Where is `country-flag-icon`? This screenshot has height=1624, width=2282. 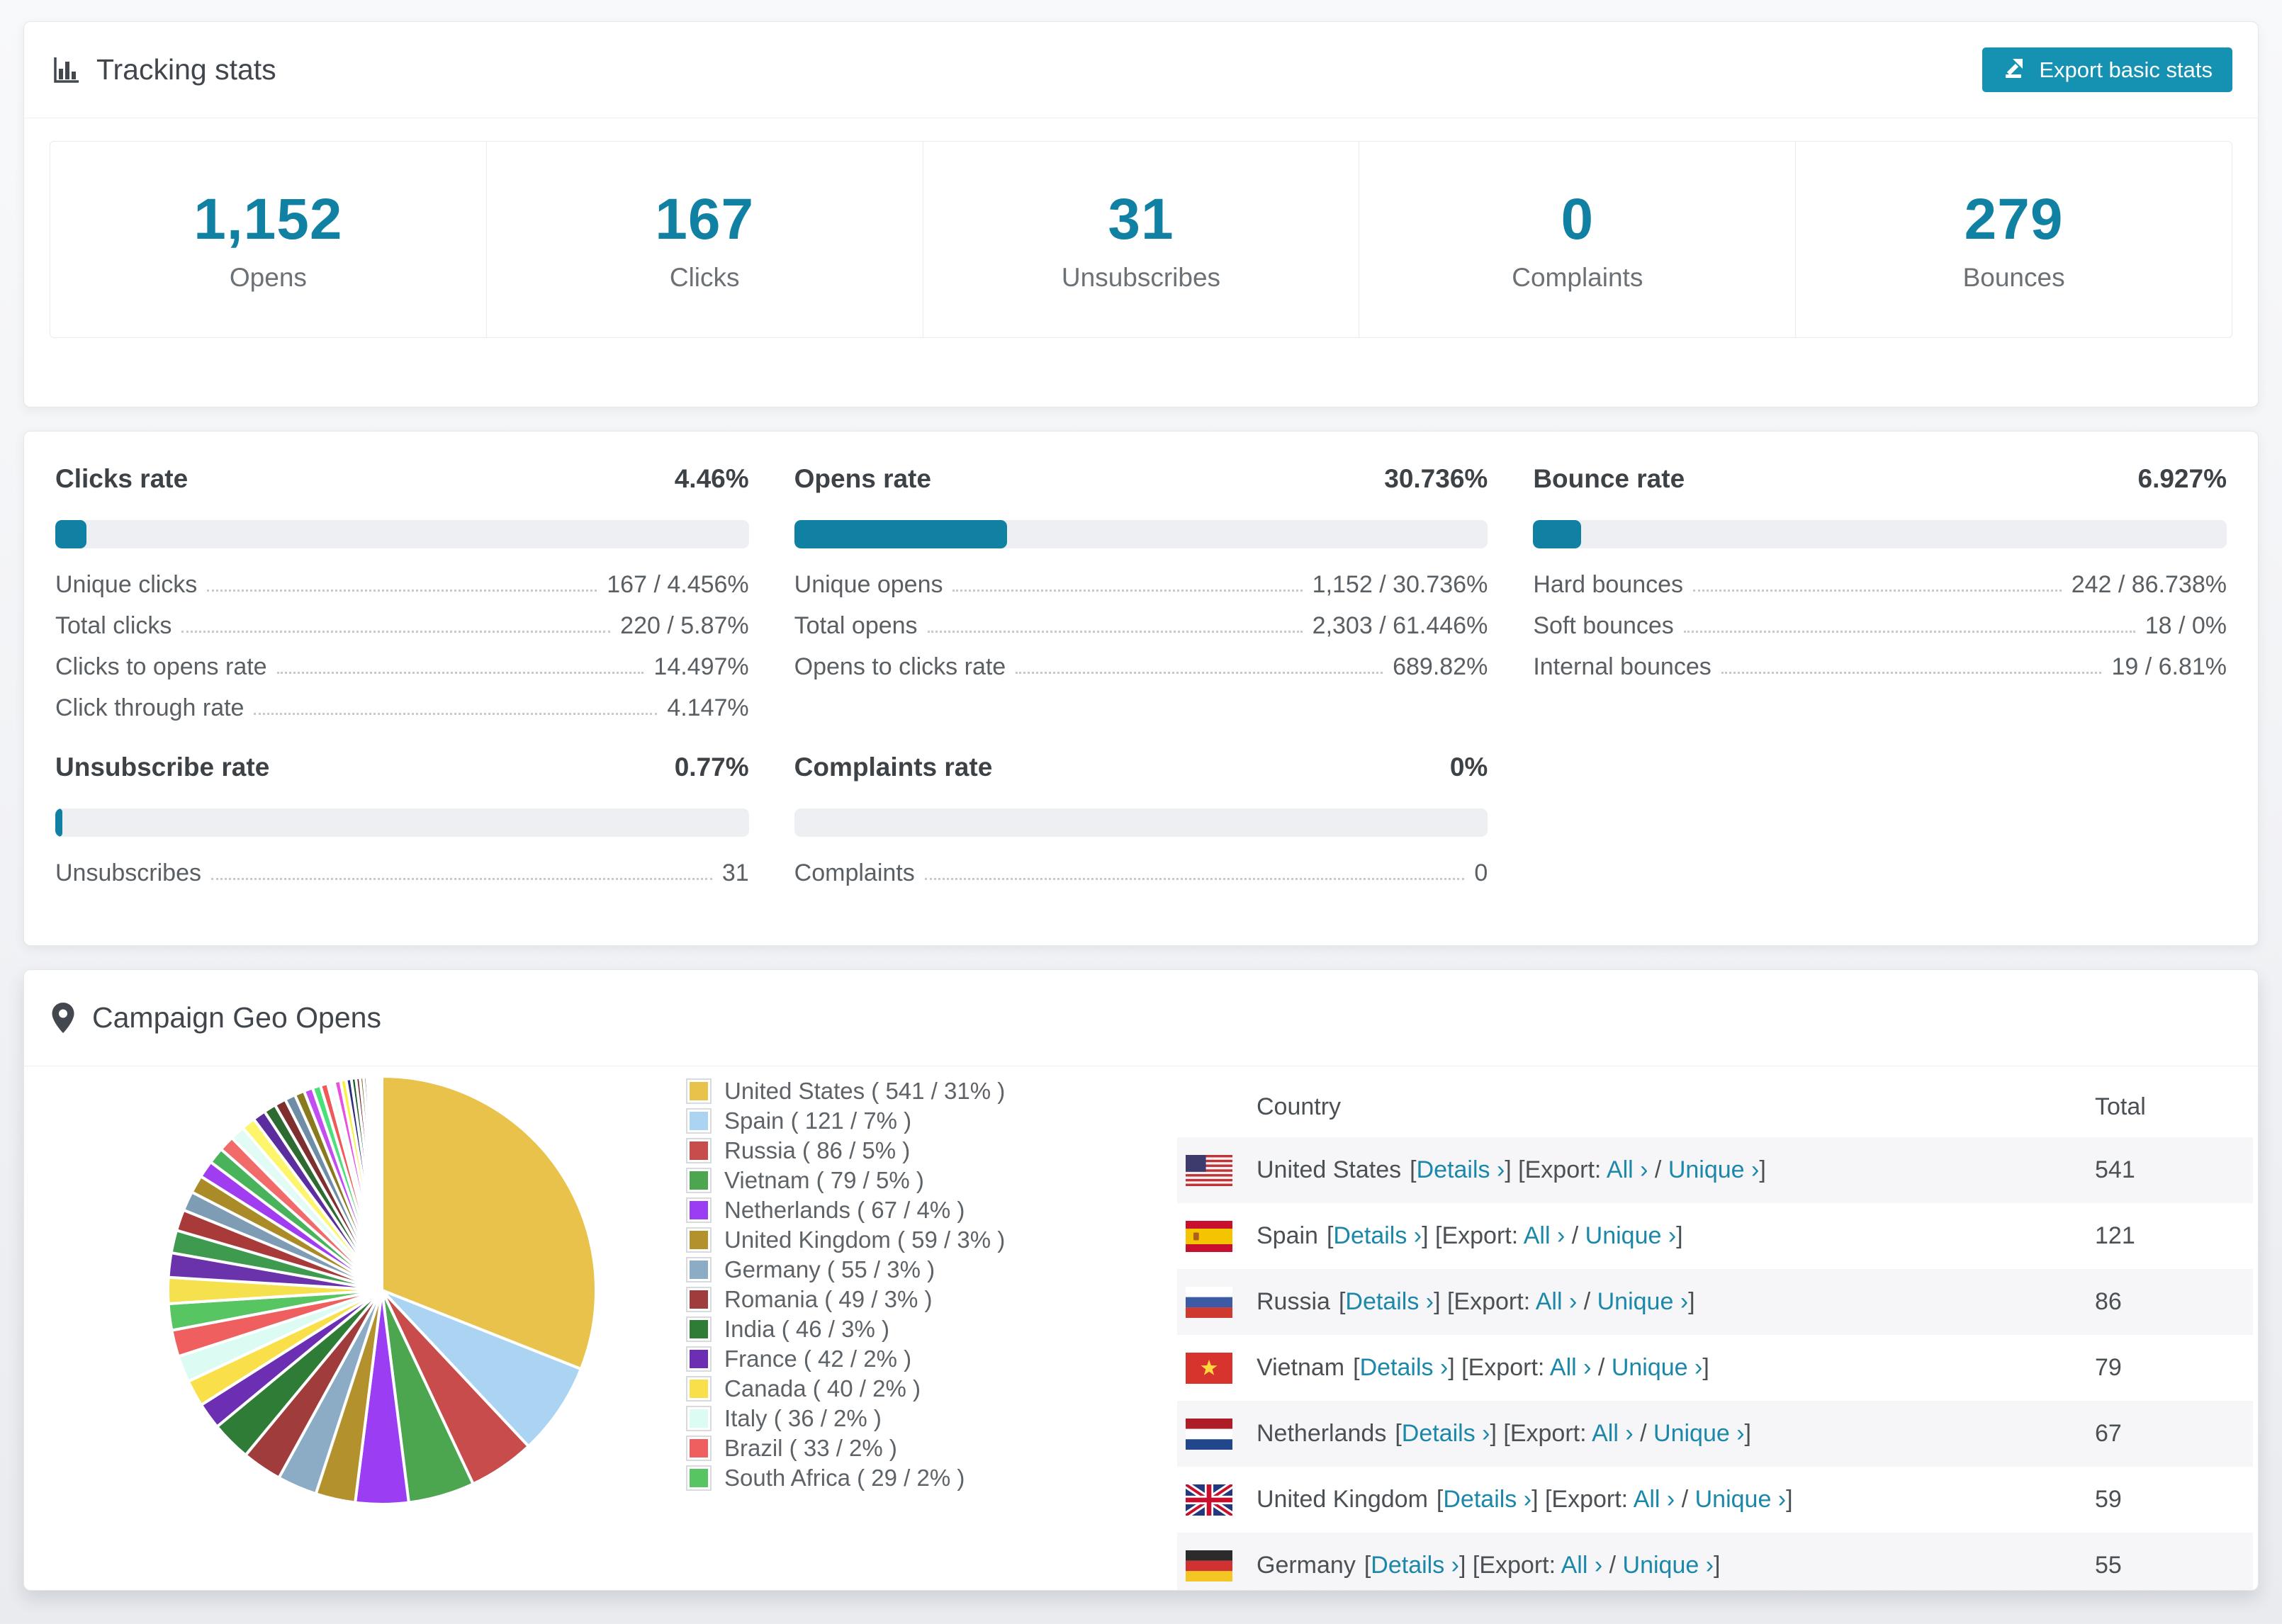 country-flag-icon is located at coordinates (1209, 1170).